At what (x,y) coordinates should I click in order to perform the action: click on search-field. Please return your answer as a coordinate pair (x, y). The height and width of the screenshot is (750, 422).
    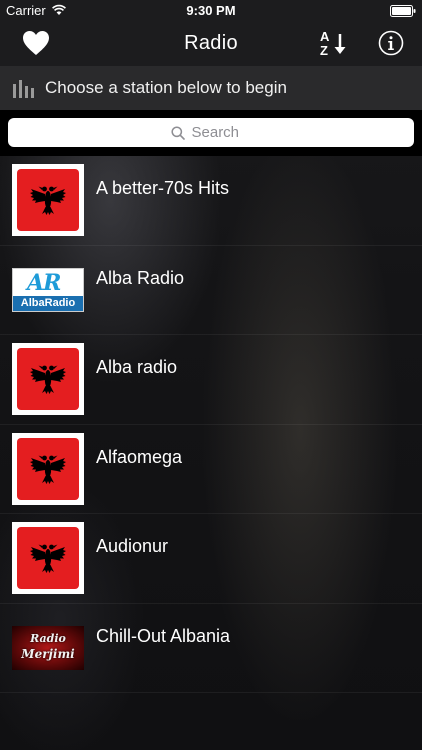
    Looking at the image, I should click on (211, 132).